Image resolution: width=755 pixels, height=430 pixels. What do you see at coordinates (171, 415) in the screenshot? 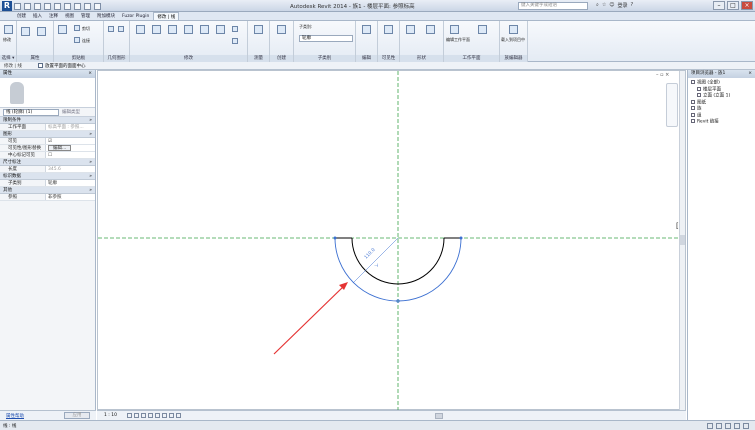
I see `temporary-hide-icon` at bounding box center [171, 415].